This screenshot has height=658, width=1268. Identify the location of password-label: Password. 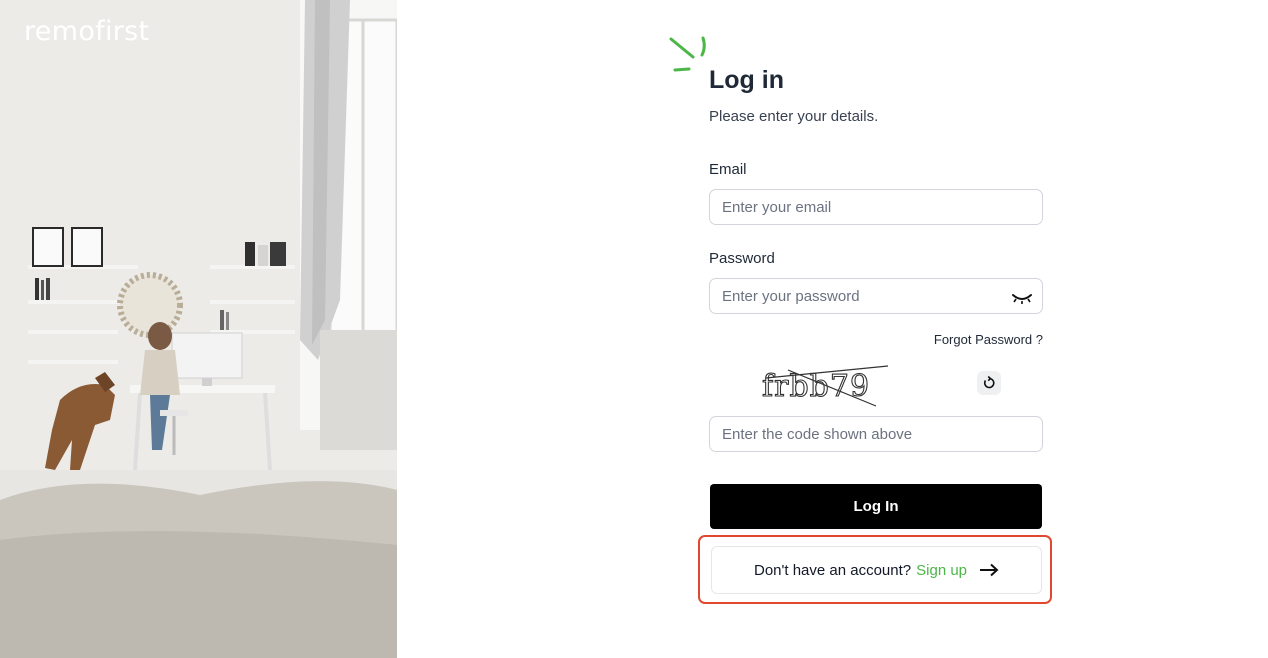
(742, 258).